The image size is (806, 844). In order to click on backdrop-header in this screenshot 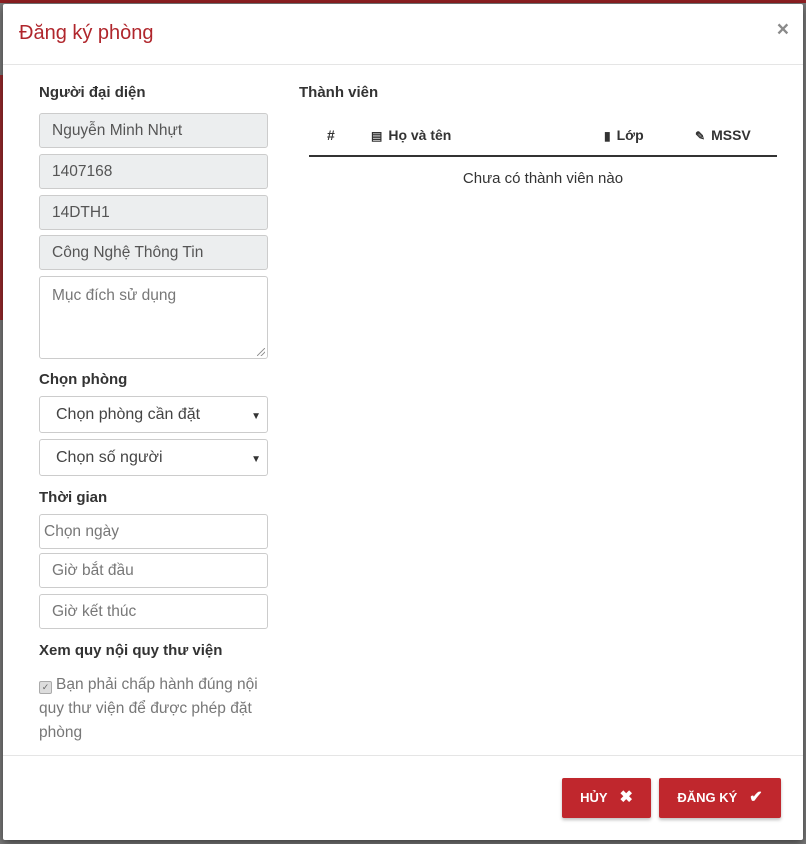, I will do `click(403, 1)`.